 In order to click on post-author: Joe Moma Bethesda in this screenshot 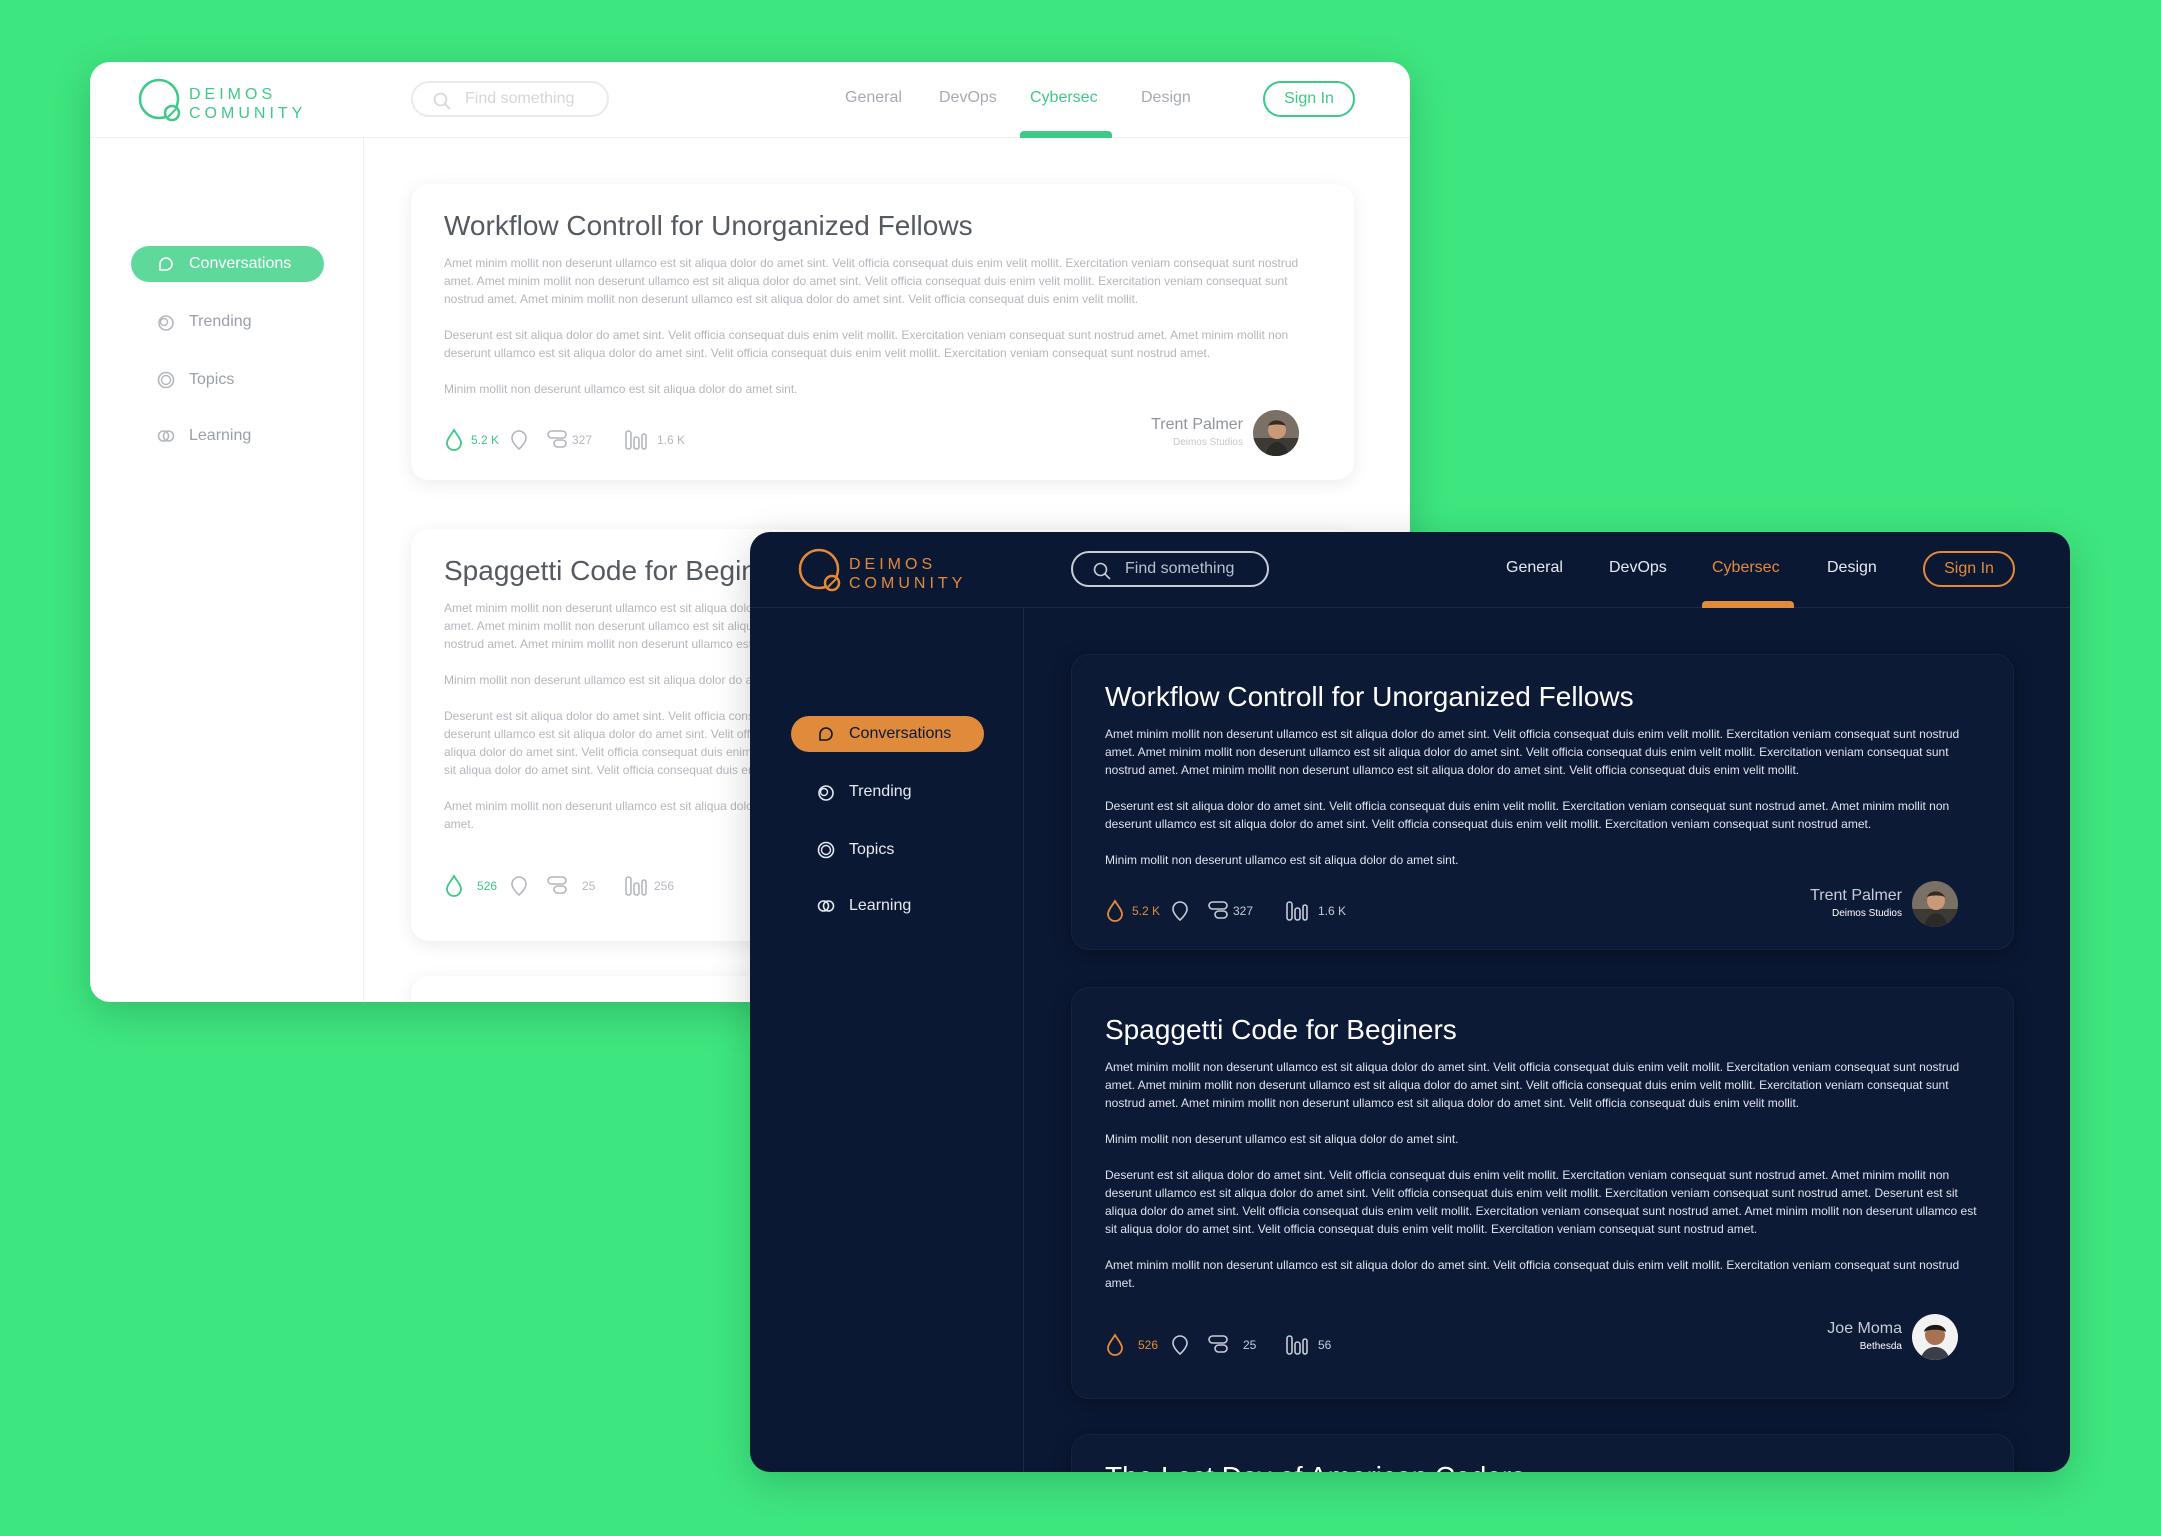, I will do `click(1848, 1337)`.